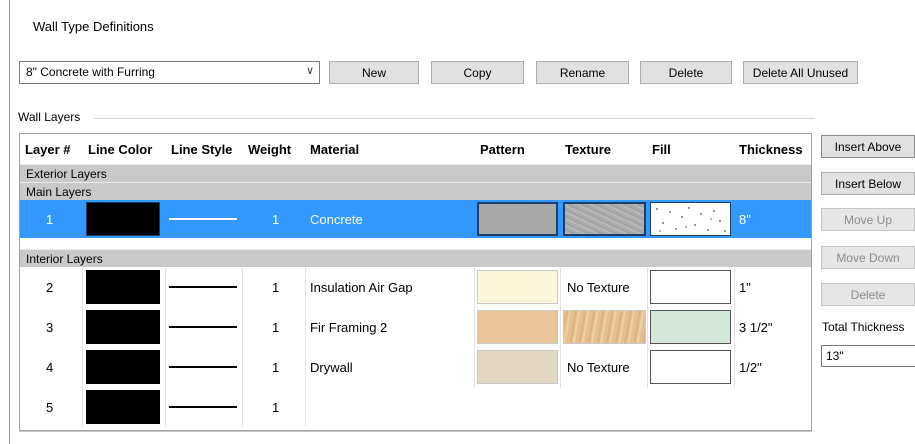  What do you see at coordinates (415, 287) in the screenshot?
I see `table-row: 2 1 Insulation Air Gap No Texture 1"` at bounding box center [415, 287].